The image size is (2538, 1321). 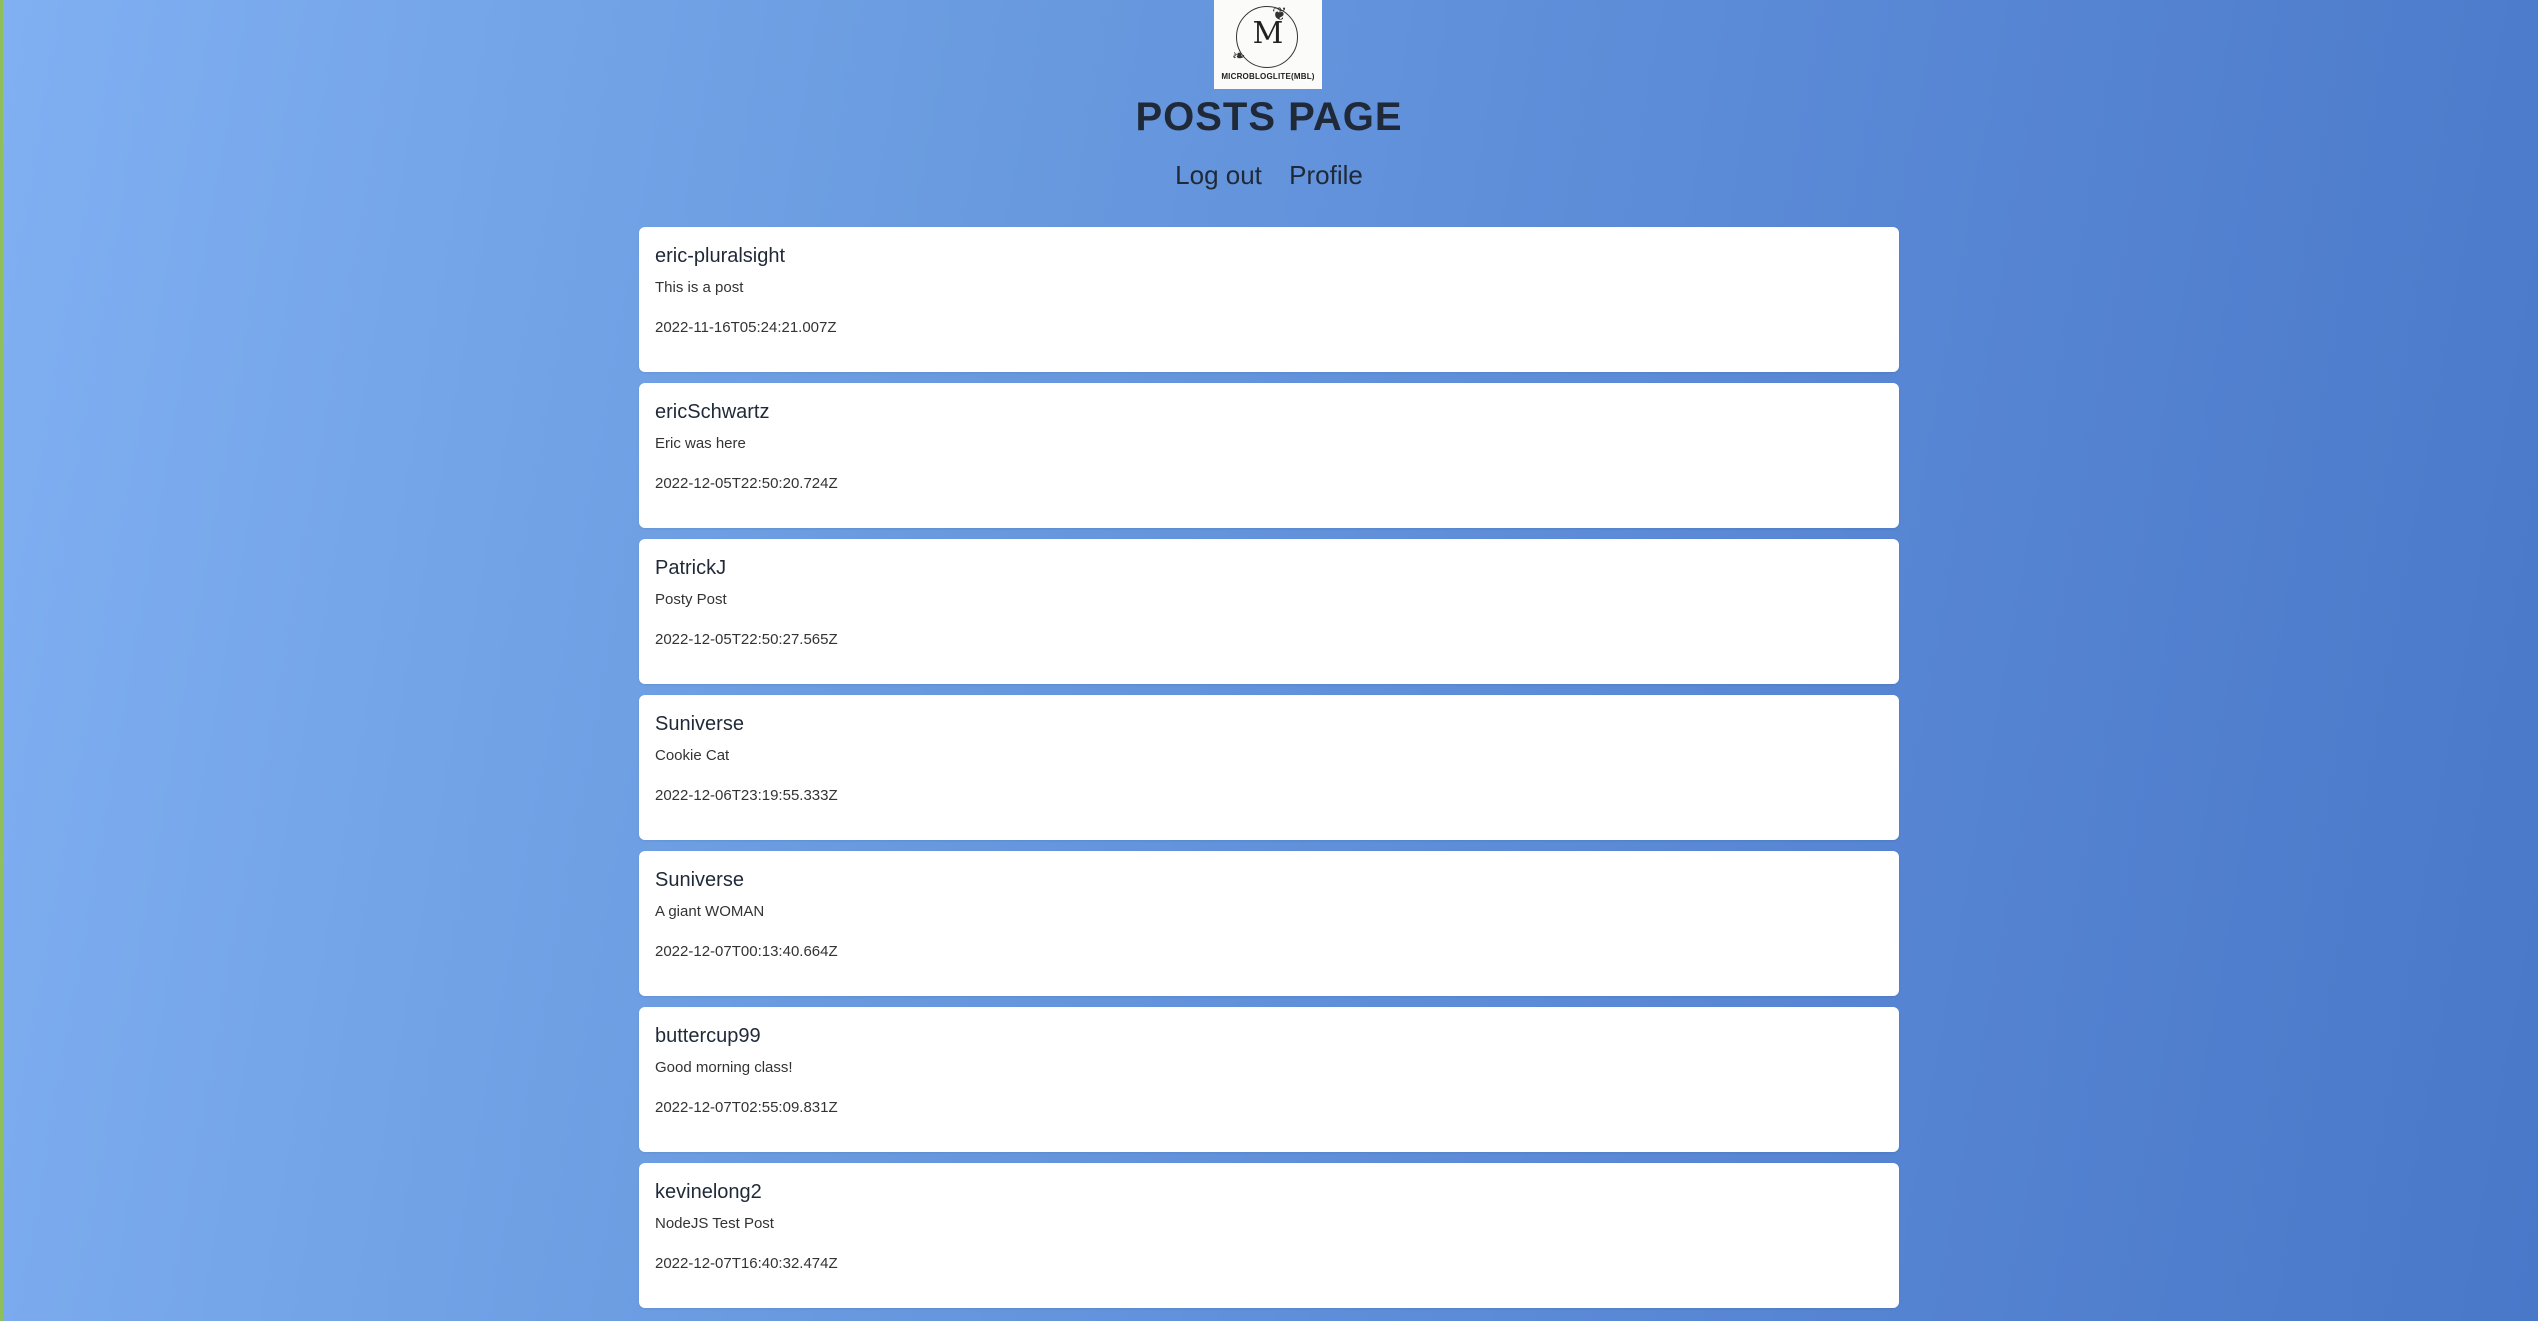 What do you see at coordinates (700, 443) in the screenshot?
I see `post-text: Eric was here` at bounding box center [700, 443].